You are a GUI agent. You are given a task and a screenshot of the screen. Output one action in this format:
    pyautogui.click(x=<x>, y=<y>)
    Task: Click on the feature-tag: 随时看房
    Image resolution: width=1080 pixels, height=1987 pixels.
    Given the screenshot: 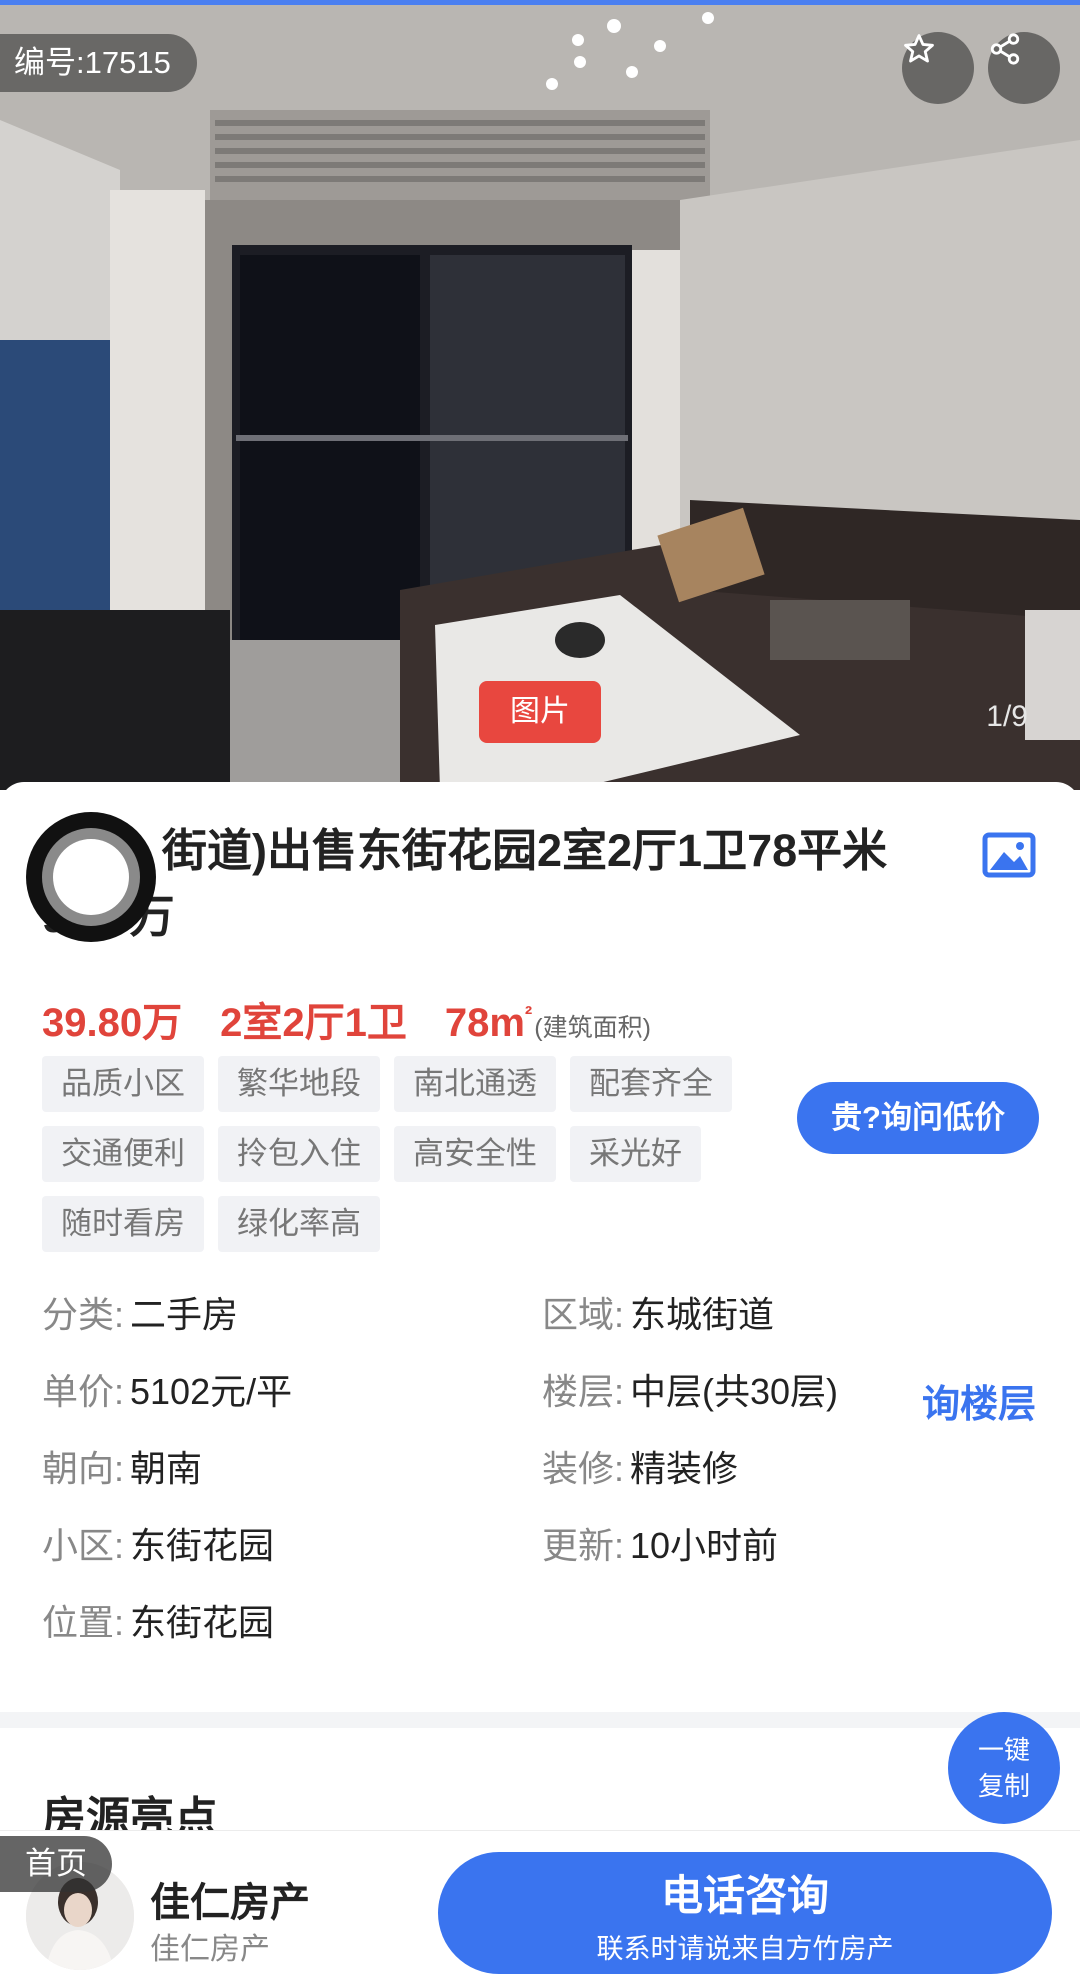 What is the action you would take?
    pyautogui.click(x=123, y=1224)
    